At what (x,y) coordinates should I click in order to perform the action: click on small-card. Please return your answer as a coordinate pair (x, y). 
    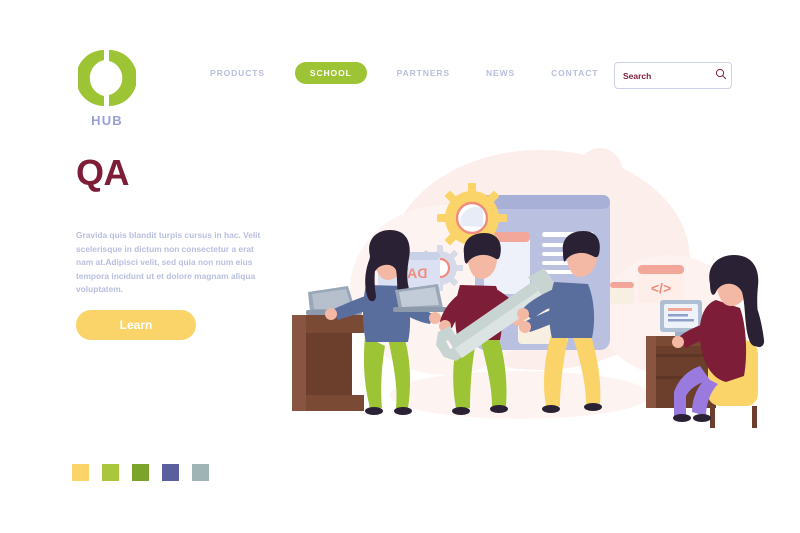
    Looking at the image, I should click on (622, 293).